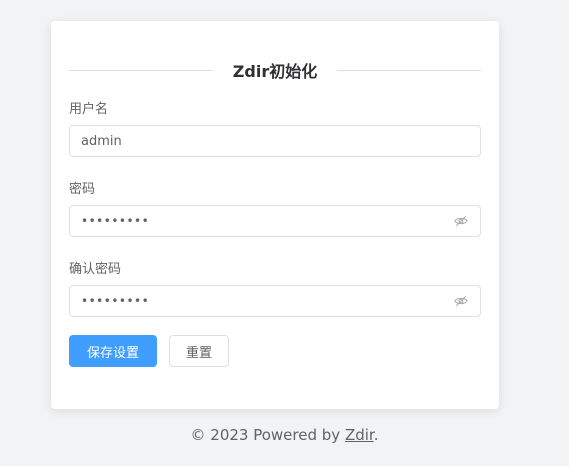 The image size is (569, 466). Describe the element at coordinates (141, 70) in the screenshot. I see `divider-line-left` at that location.